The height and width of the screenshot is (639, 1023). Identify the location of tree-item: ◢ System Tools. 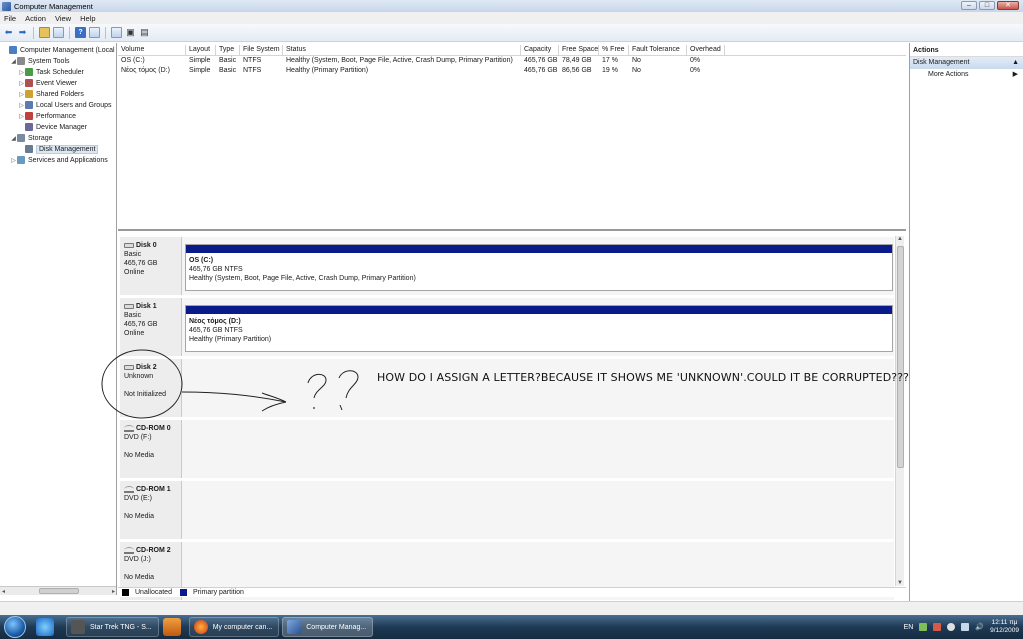
(40, 61).